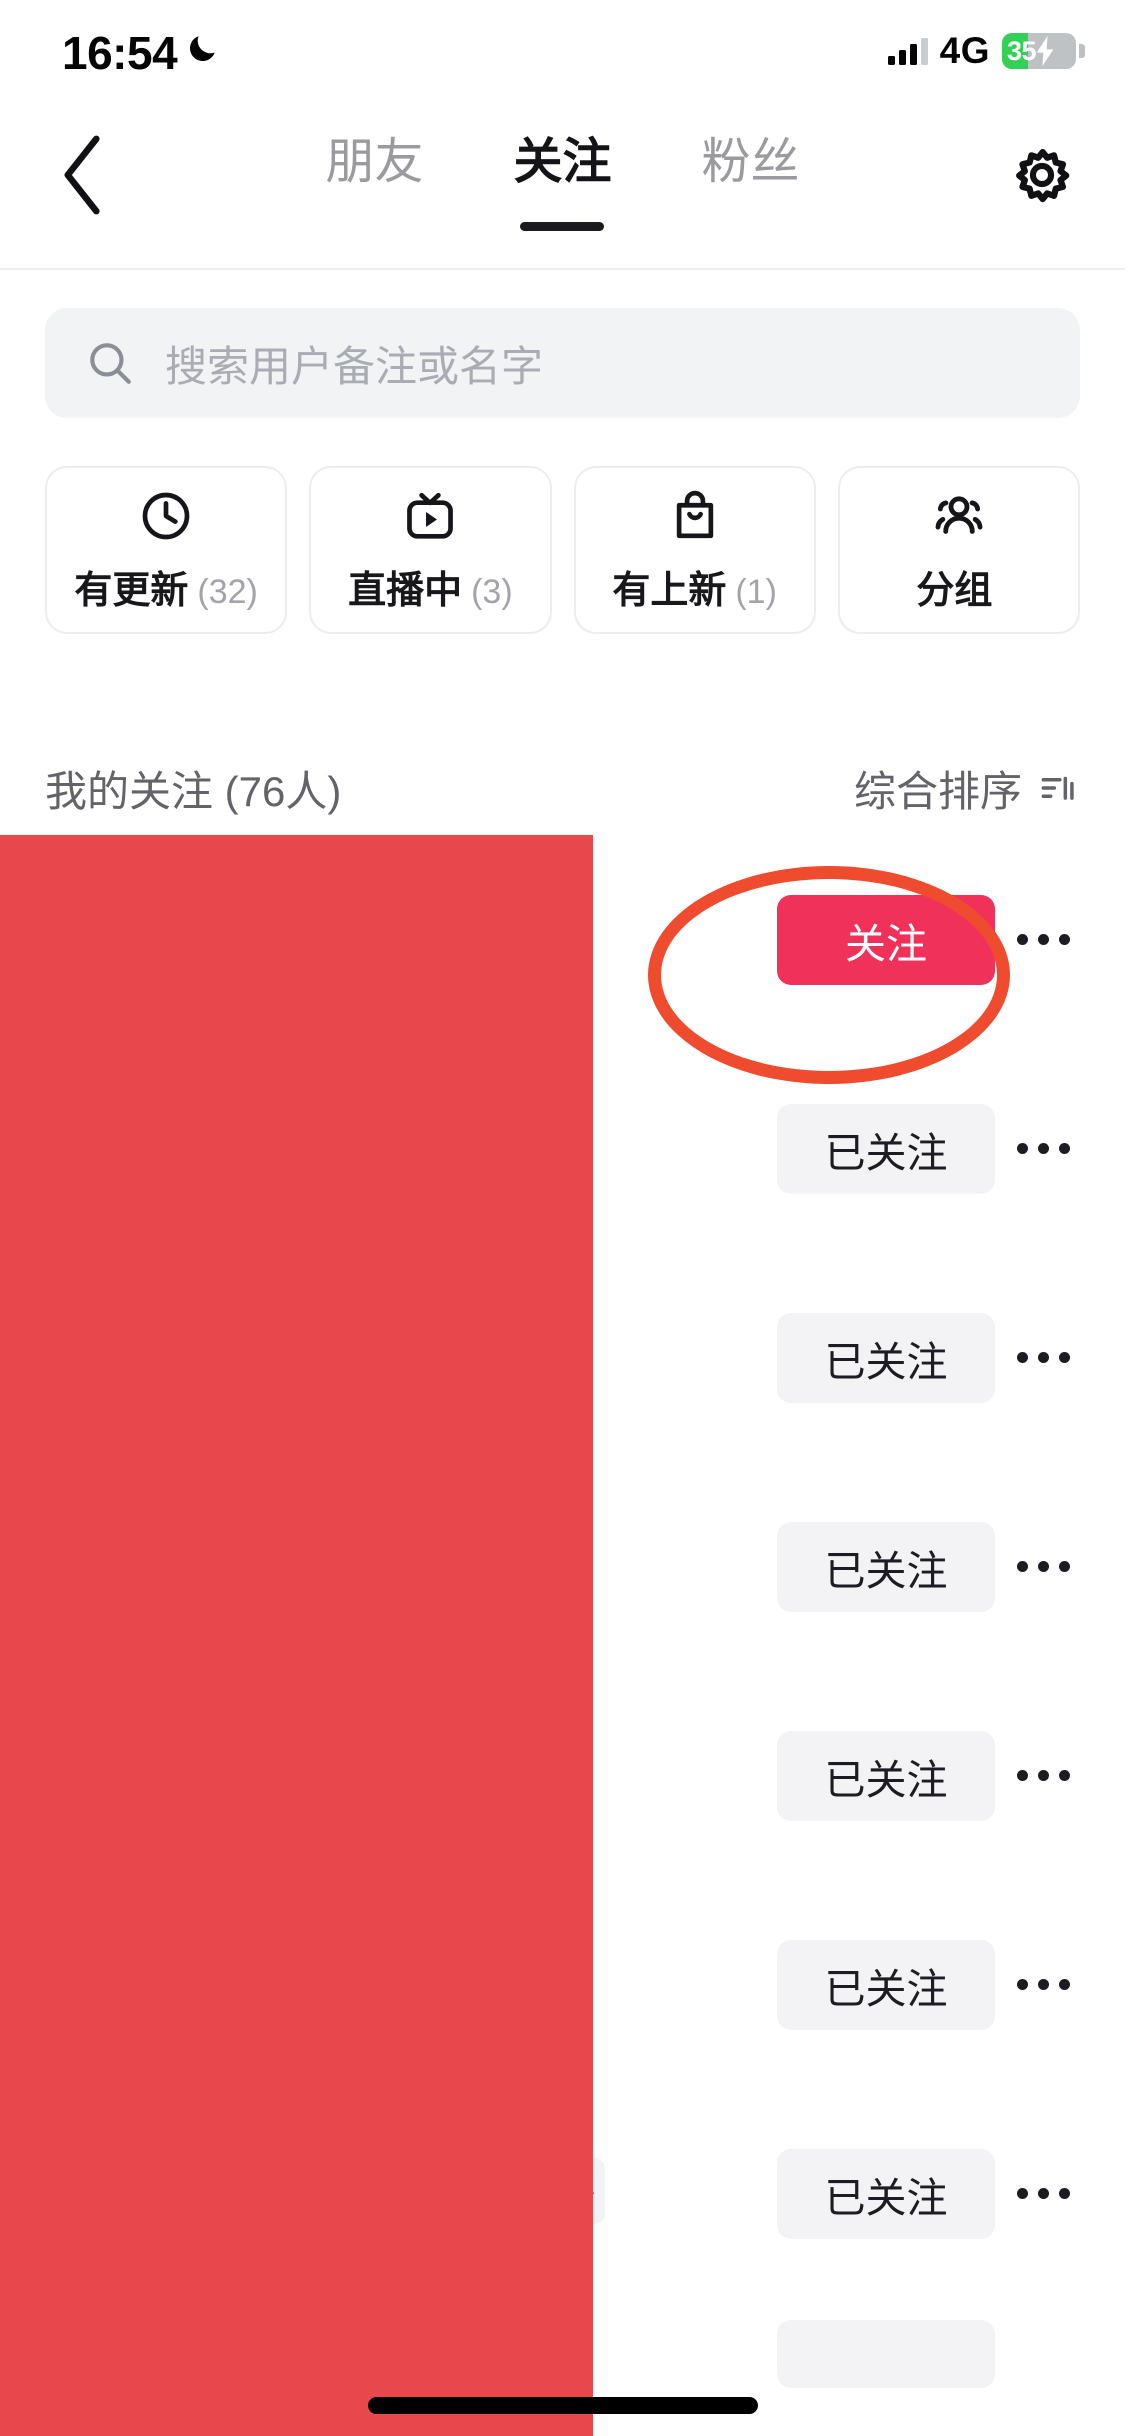 This screenshot has width=1125, height=2436. I want to click on follow-button, so click(886, 2354).